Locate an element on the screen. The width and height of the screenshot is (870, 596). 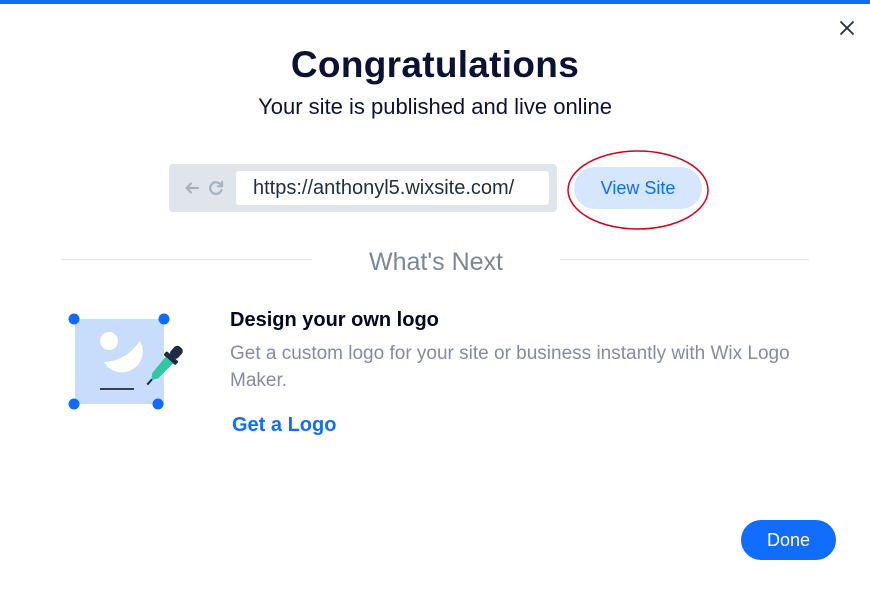
arrow-left-icon is located at coordinates (192, 188).